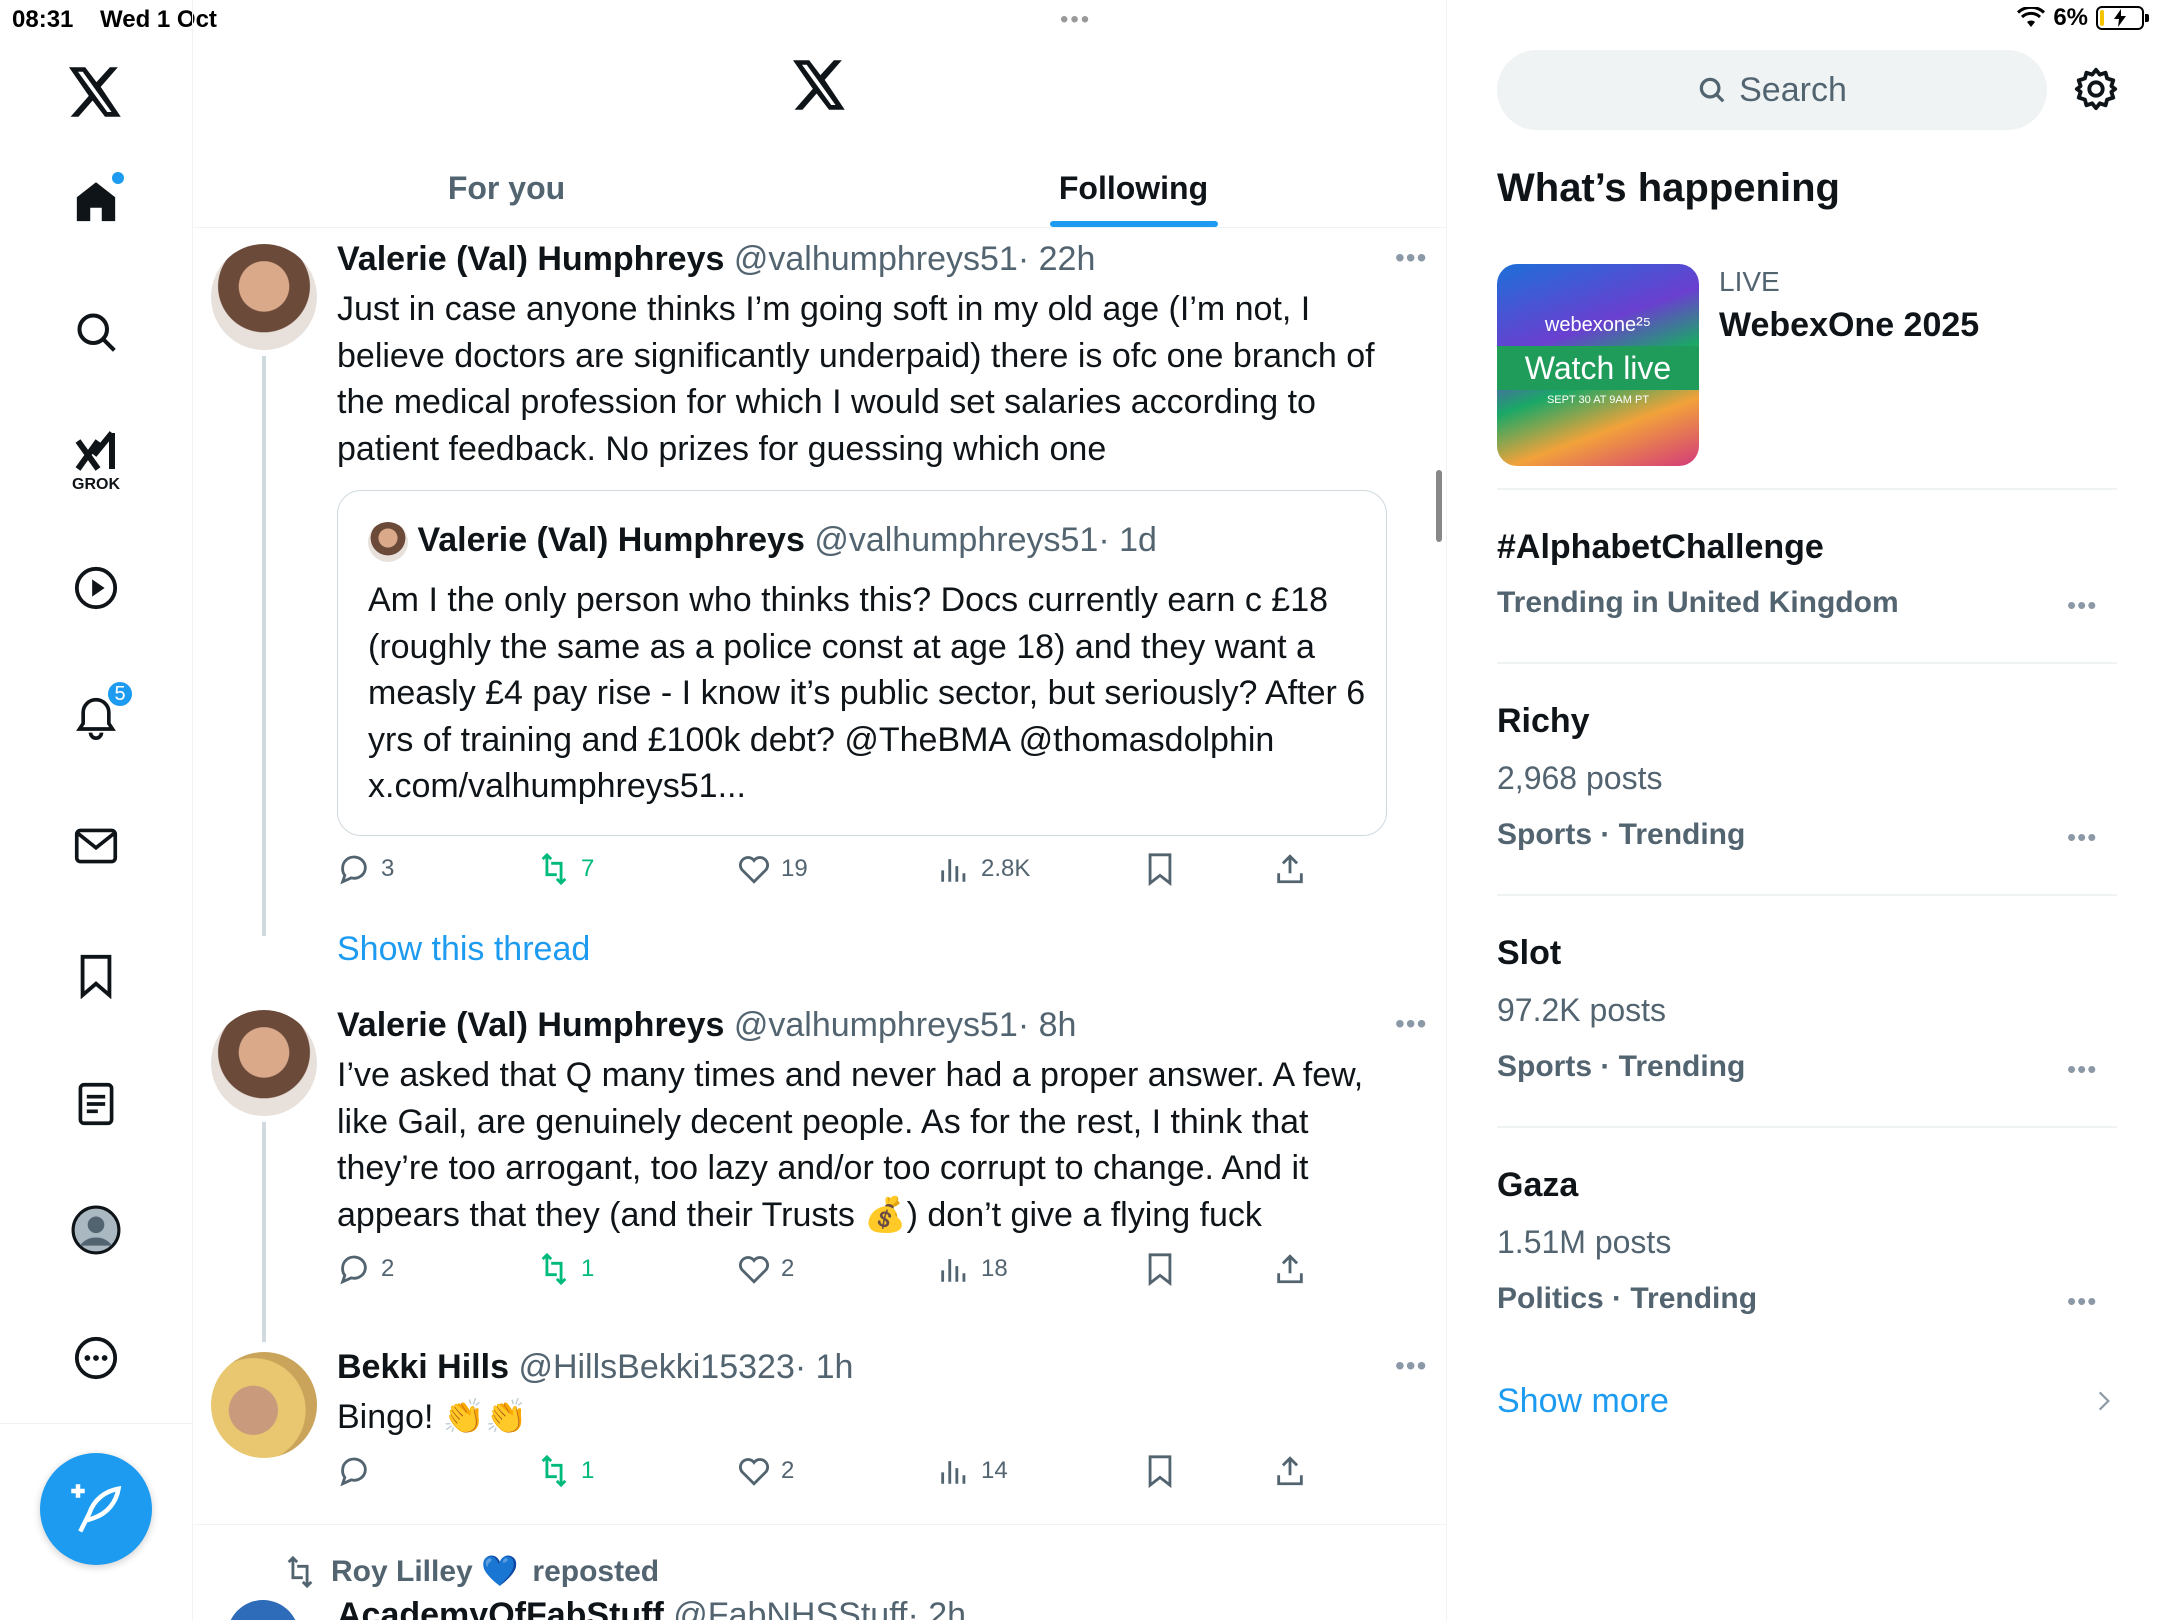  I want to click on trend-title: #AlphabetChallenge, so click(1660, 547).